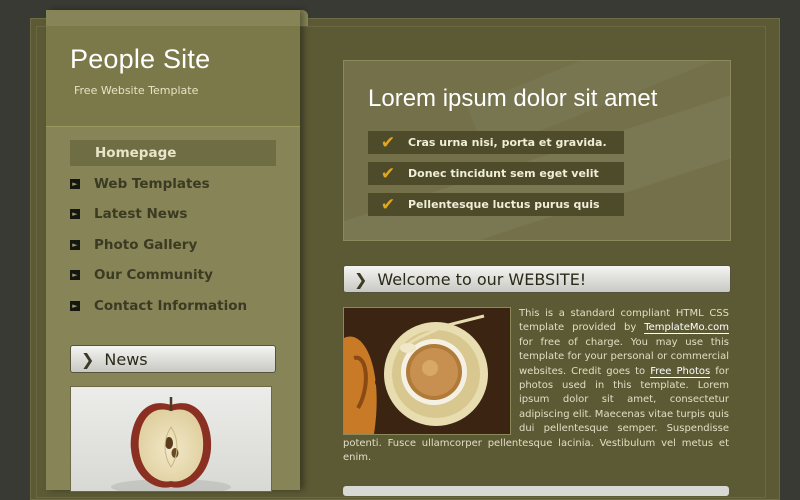 Image resolution: width=800 pixels, height=500 pixels. Describe the element at coordinates (136, 90) in the screenshot. I see `site-subtitle: Free Website Template` at that location.